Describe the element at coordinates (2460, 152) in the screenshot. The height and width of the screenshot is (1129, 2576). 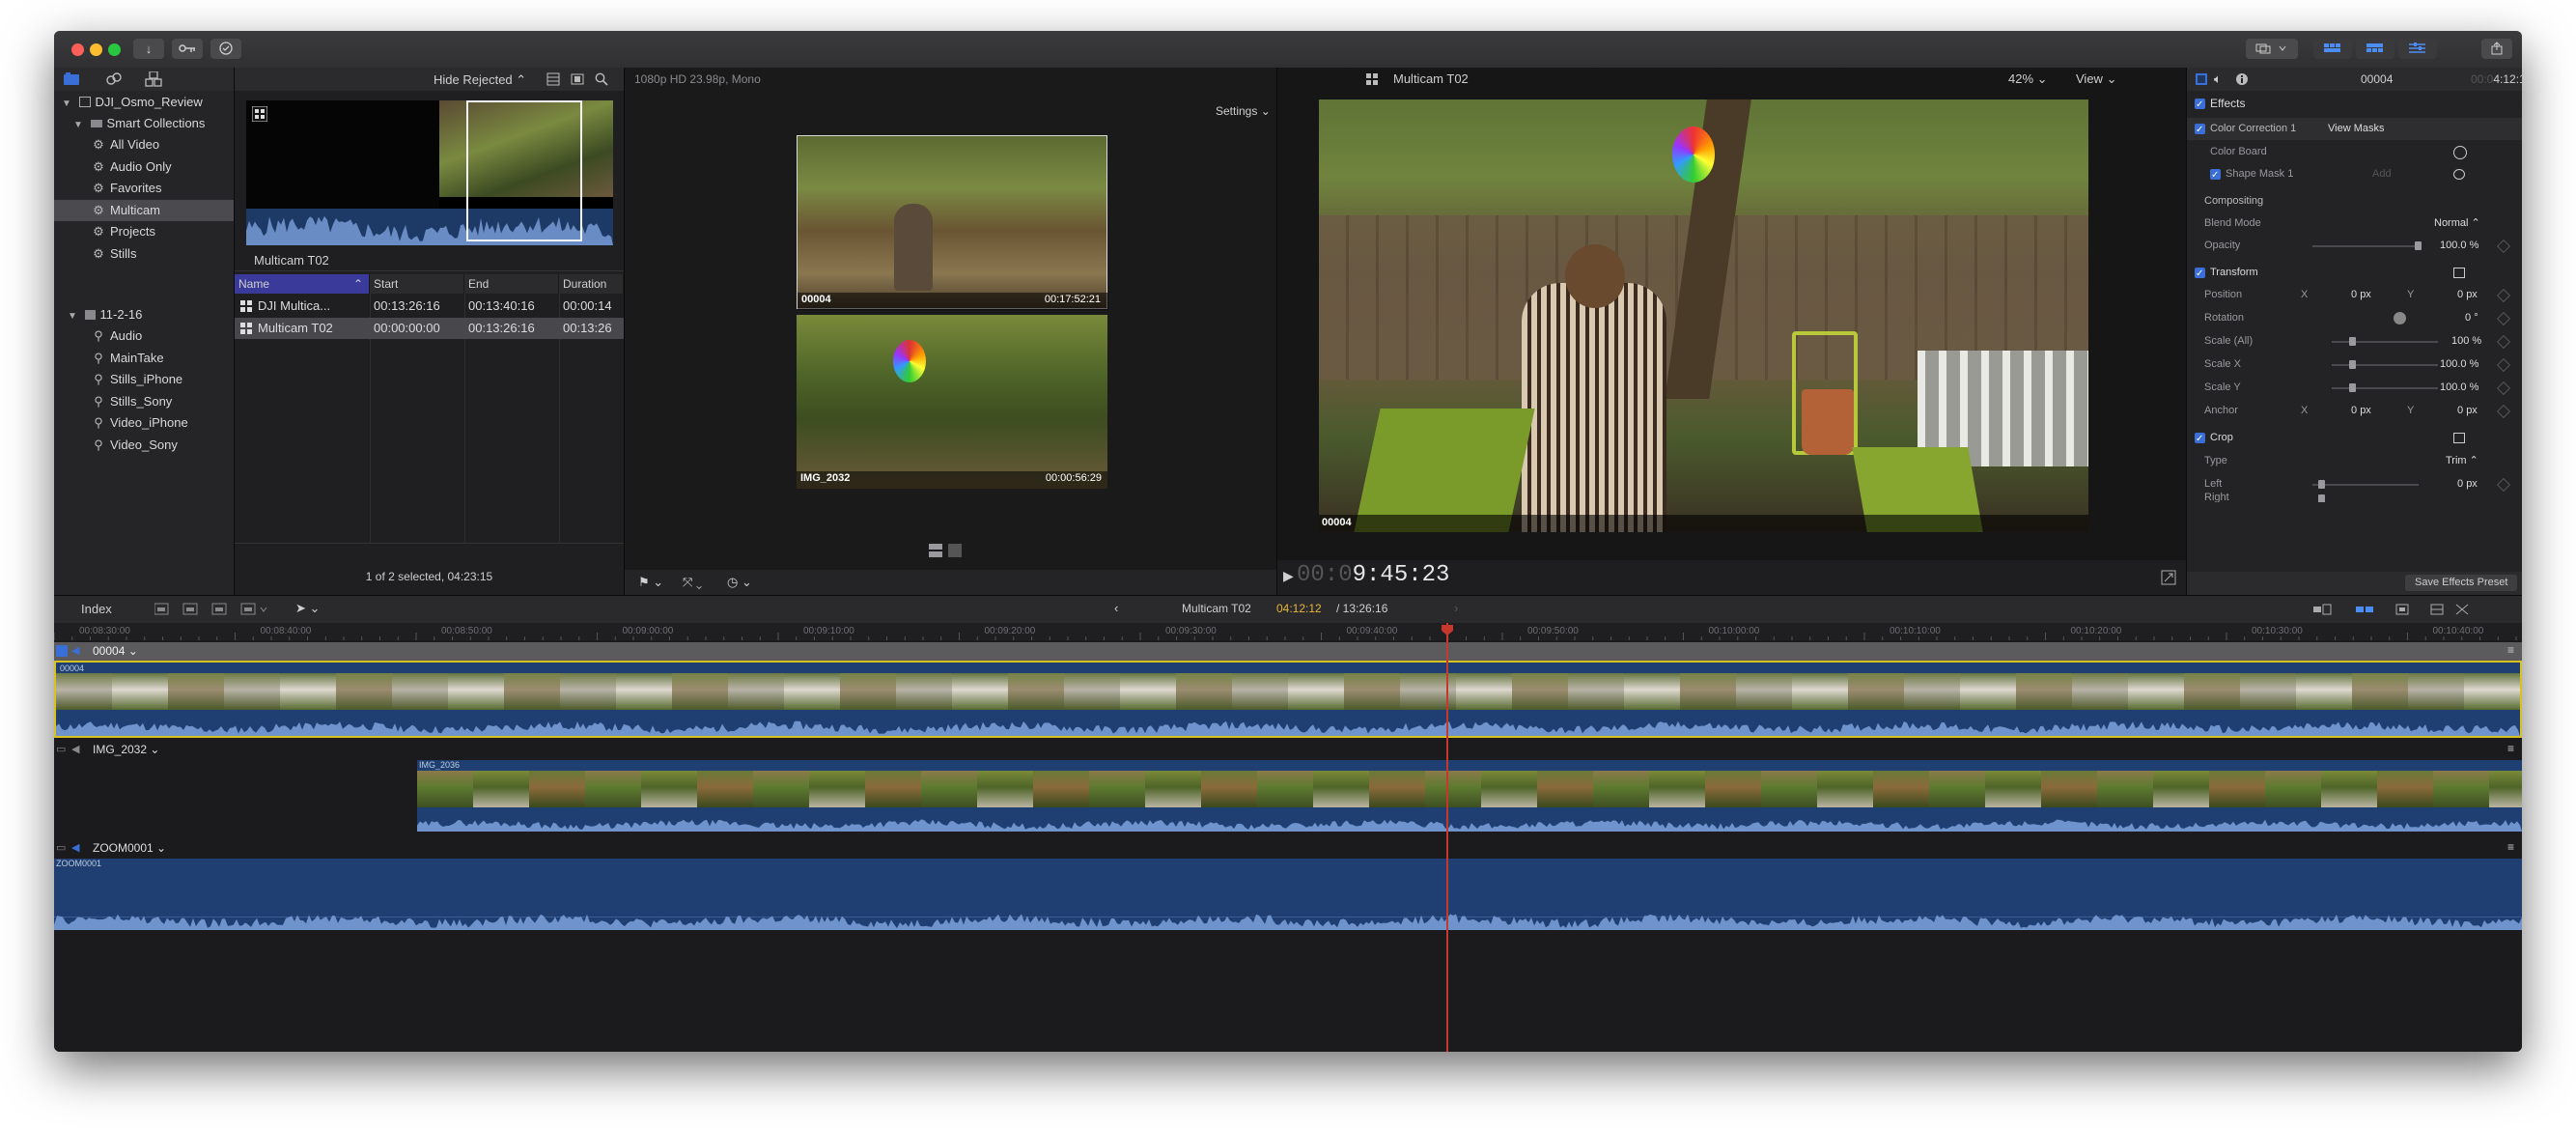
I see `color-board-arrow-icon` at that location.